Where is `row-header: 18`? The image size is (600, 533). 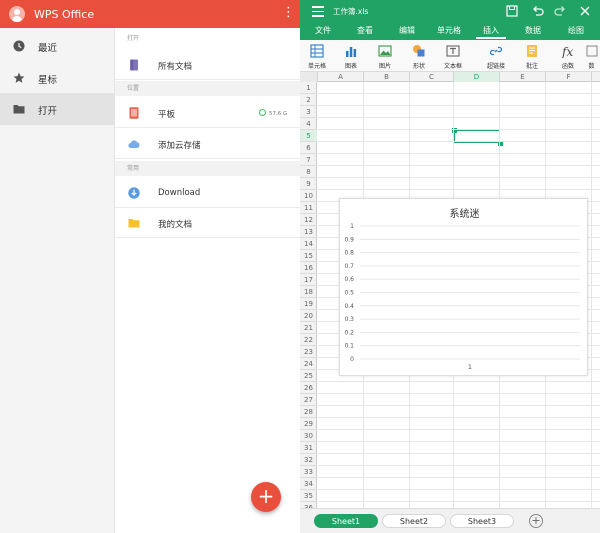
row-header: 18 is located at coordinates (308, 292).